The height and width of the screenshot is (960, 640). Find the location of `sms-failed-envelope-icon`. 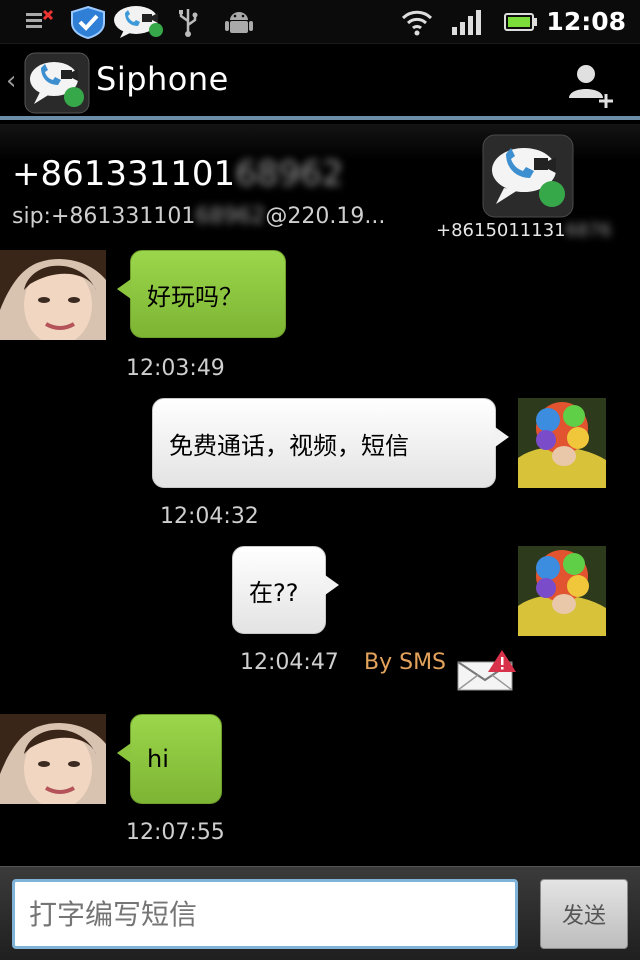

sms-failed-envelope-icon is located at coordinates (487, 672).